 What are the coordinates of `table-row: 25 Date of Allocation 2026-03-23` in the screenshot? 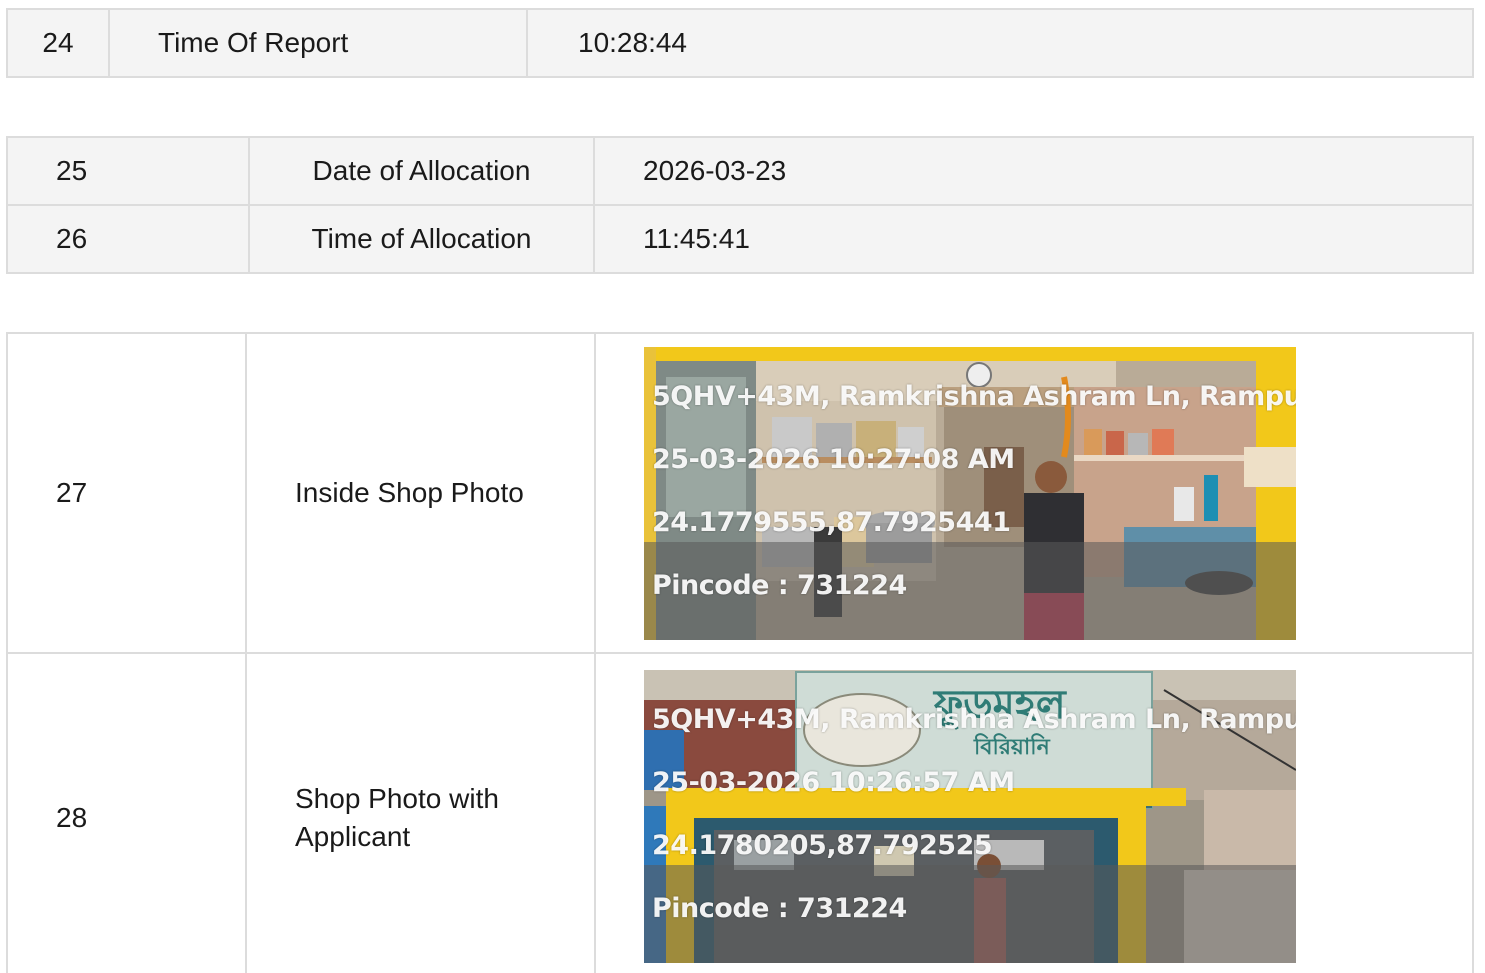 It's located at (740, 171).